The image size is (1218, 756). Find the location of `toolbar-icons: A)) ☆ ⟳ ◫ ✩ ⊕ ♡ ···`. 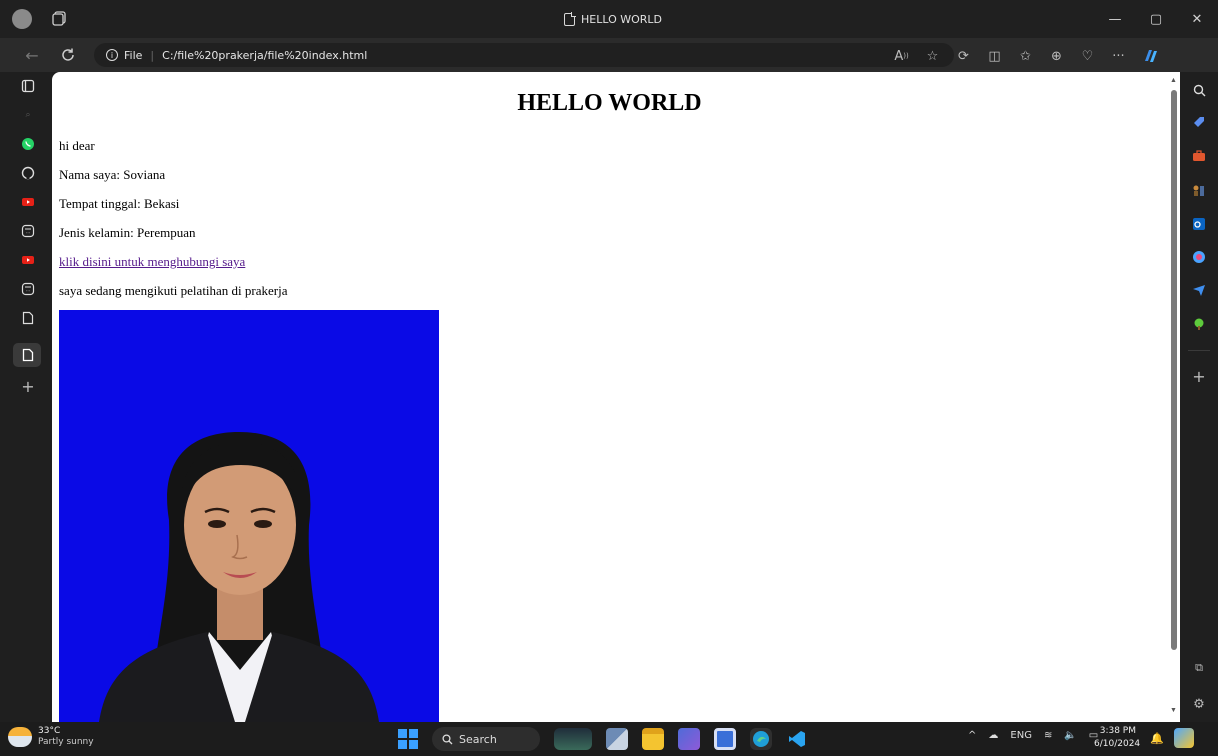

toolbar-icons: A)) ☆ ⟳ ◫ ✩ ⊕ ♡ ··· is located at coordinates (1025, 56).